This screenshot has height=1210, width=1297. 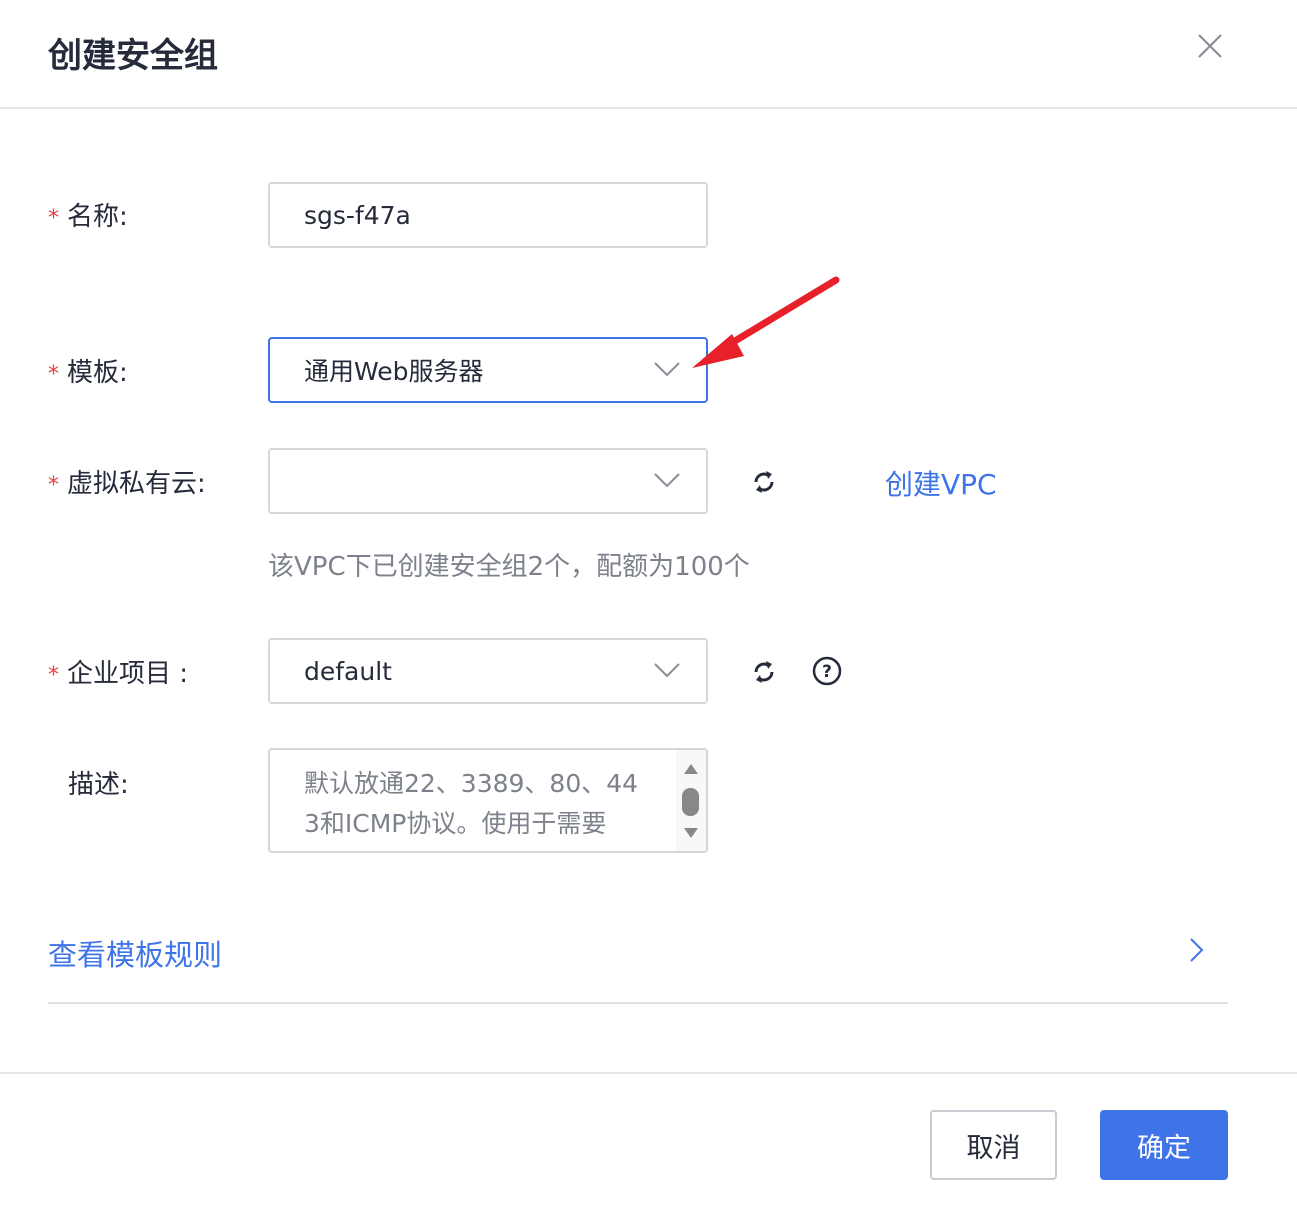 What do you see at coordinates (691, 769) in the screenshot?
I see `scroll-up-icon` at bounding box center [691, 769].